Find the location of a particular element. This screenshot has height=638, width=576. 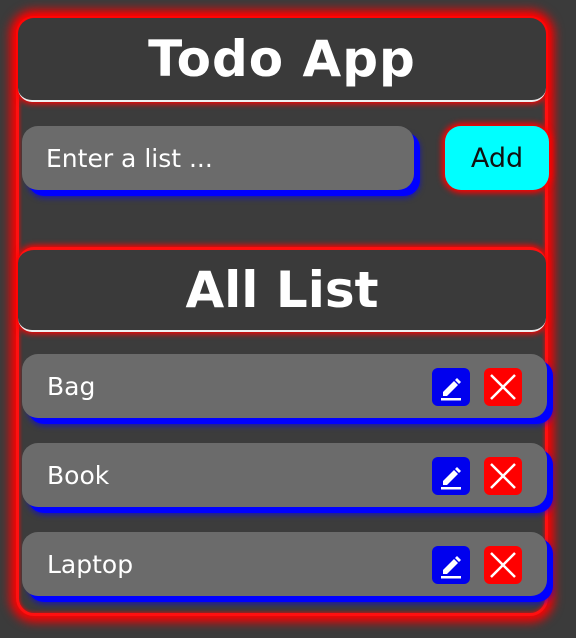

todo-item-text: Bag is located at coordinates (71, 386).